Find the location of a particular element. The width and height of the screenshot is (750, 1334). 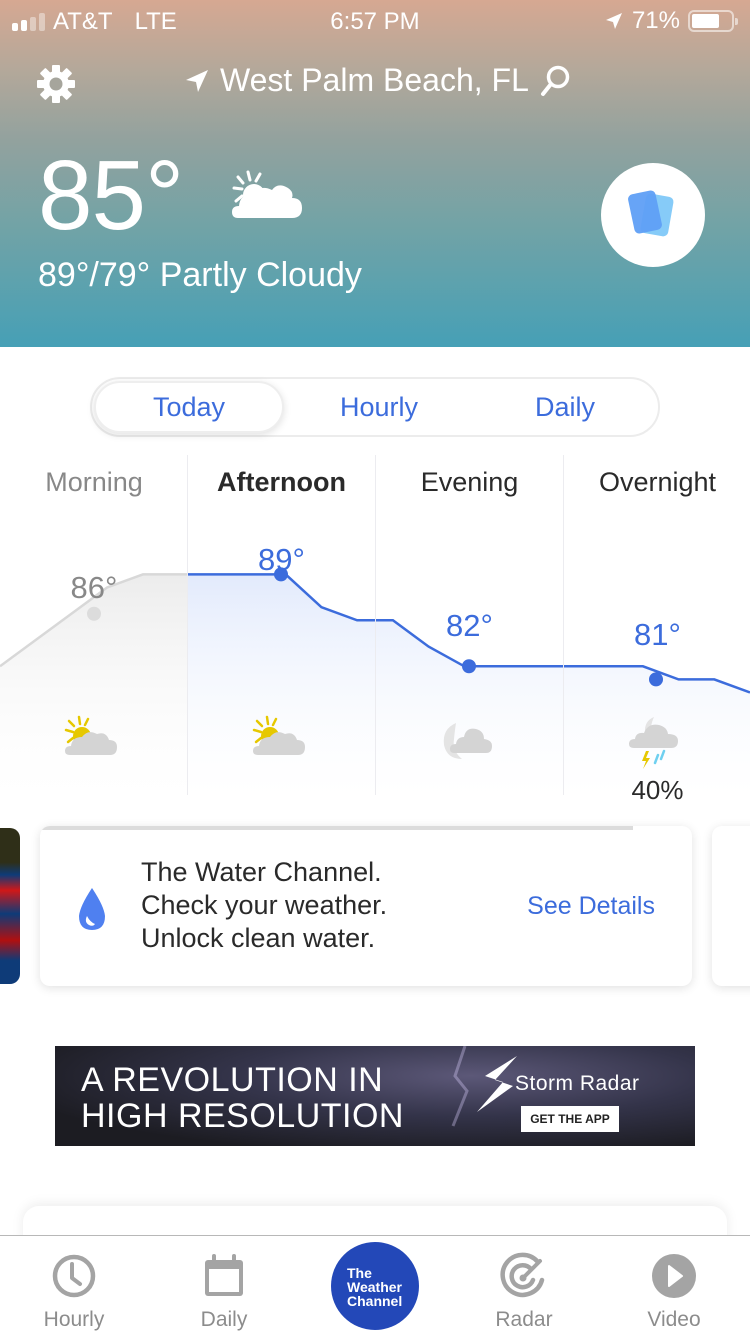

period-temp: 89° is located at coordinates (281, 559).